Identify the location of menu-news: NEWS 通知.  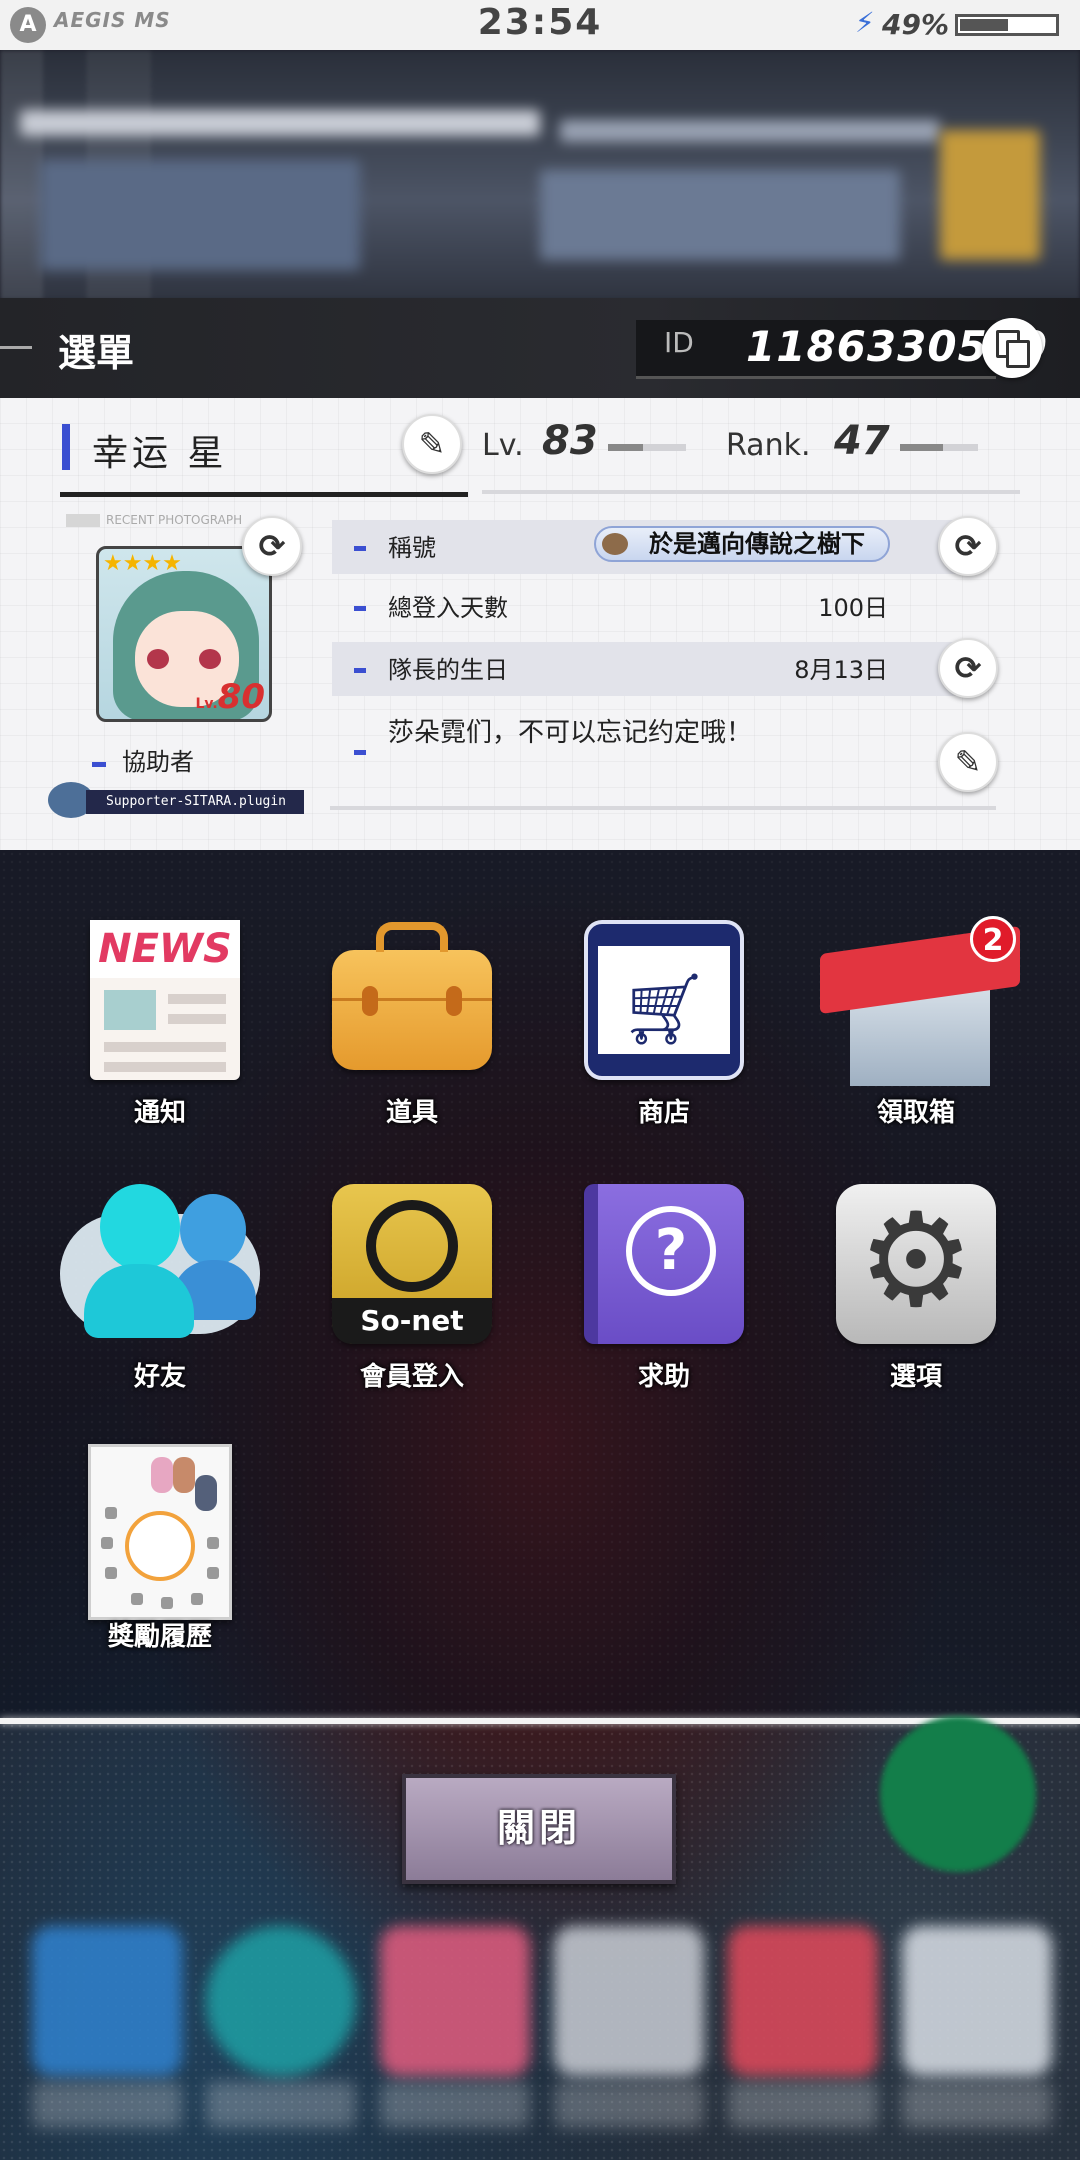
(160, 1031).